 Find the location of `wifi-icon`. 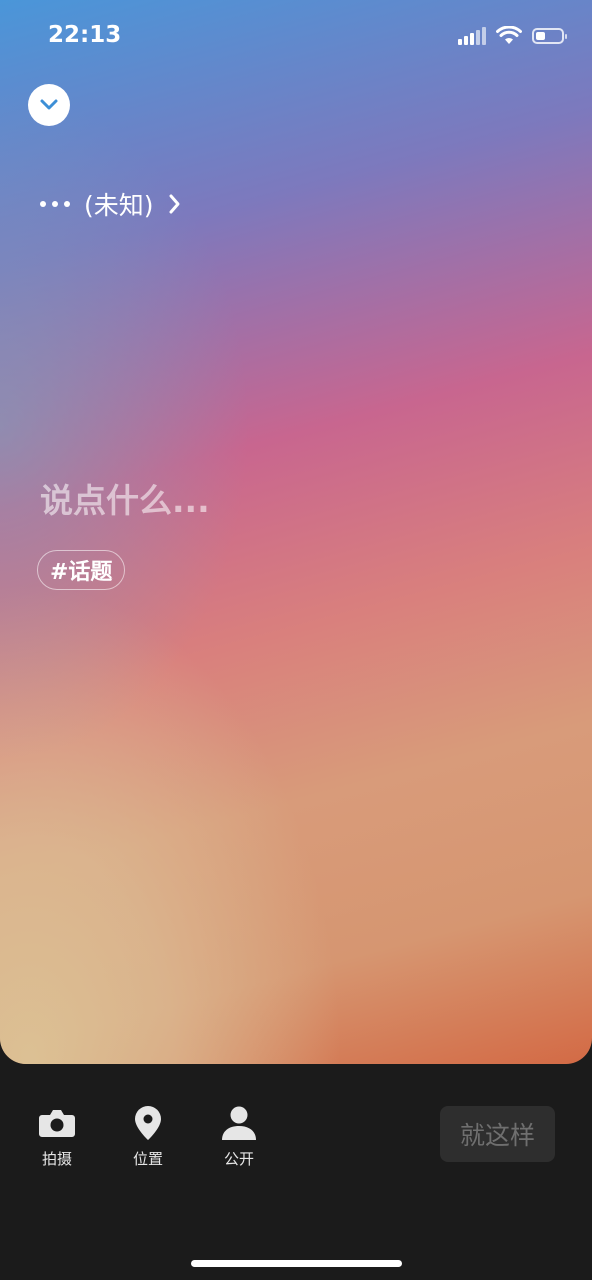

wifi-icon is located at coordinates (509, 35).